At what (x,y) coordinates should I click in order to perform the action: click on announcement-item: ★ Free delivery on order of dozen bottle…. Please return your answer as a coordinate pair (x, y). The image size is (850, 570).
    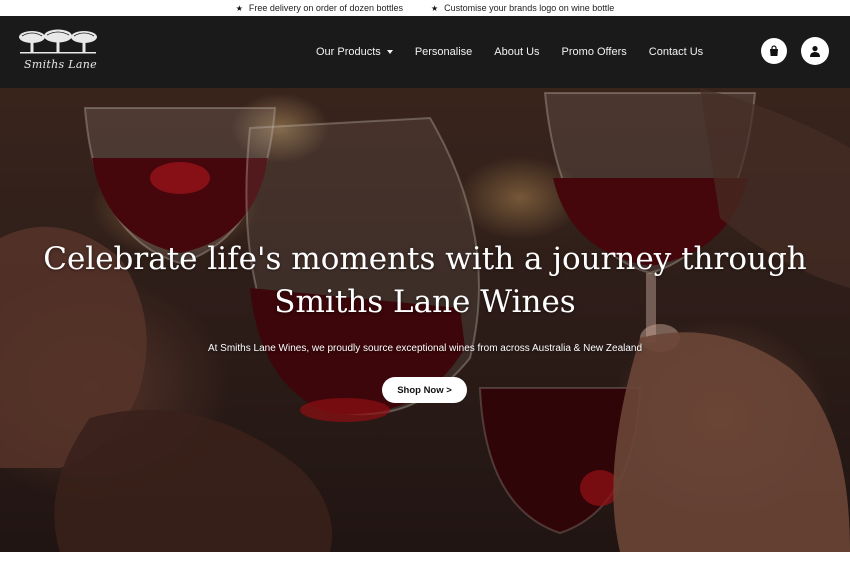
    Looking at the image, I should click on (319, 8).